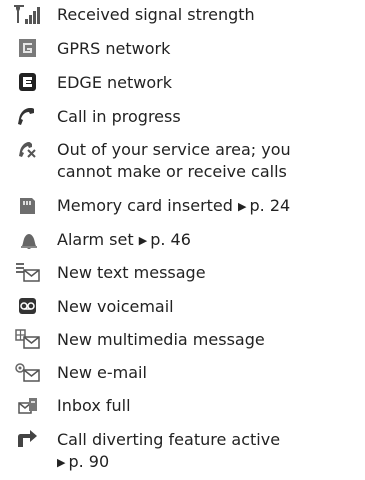 Image resolution: width=365 pixels, height=480 pixels. I want to click on alarm-icon, so click(27, 240).